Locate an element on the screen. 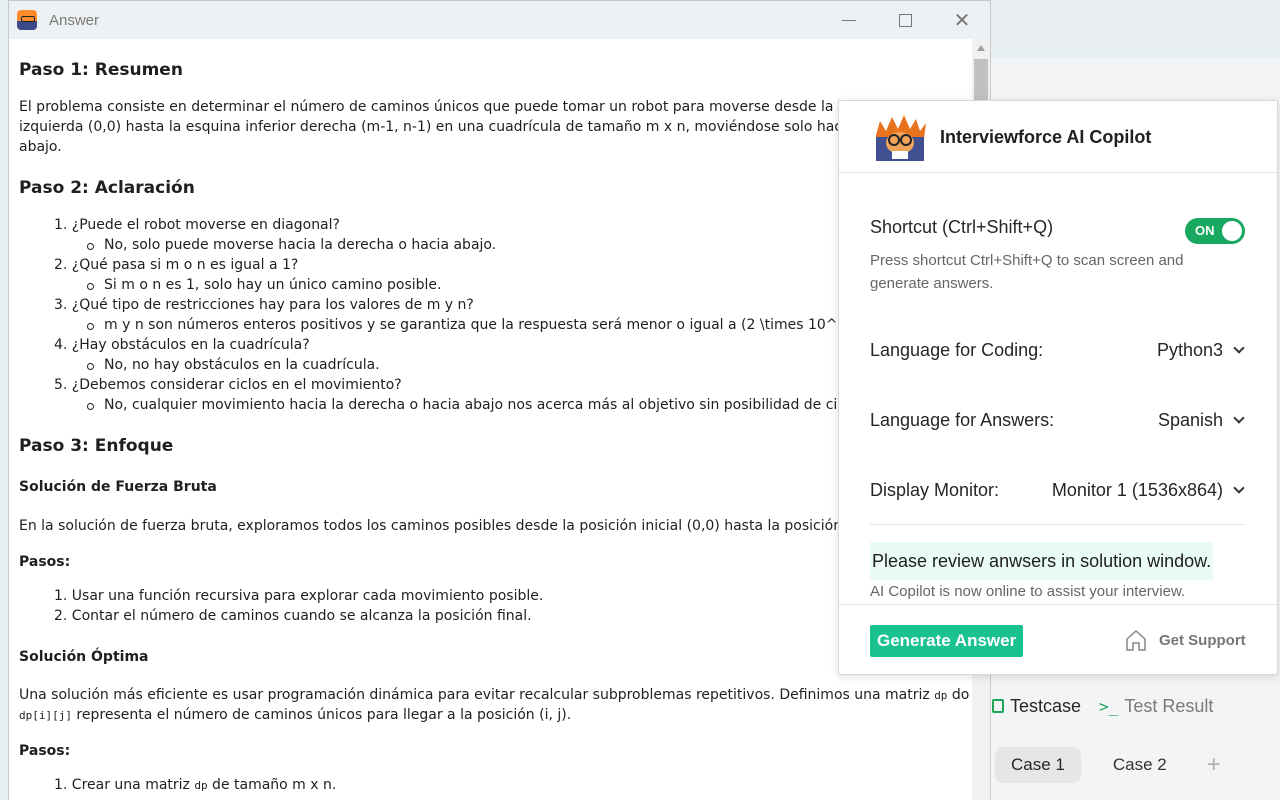  answers-language-value: Spanish is located at coordinates (1190, 420).